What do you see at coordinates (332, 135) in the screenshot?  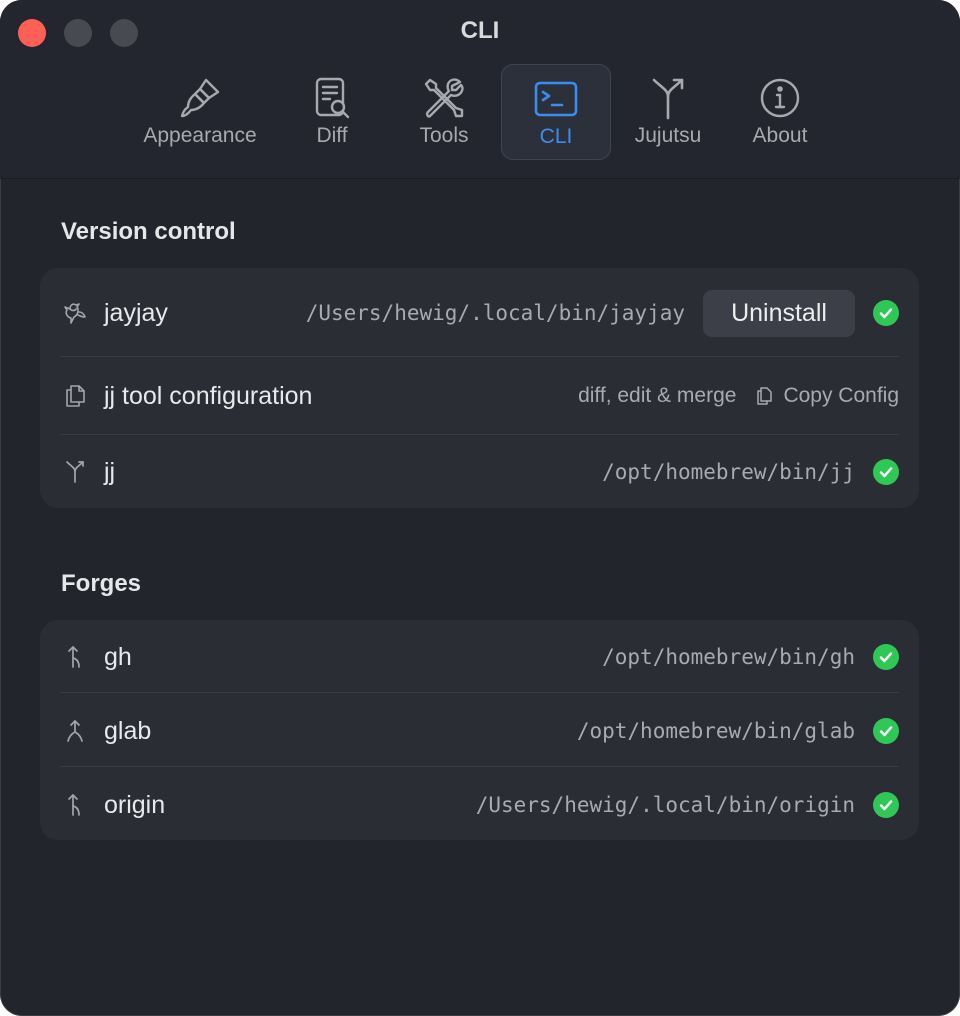 I see `tab-label: Diff` at bounding box center [332, 135].